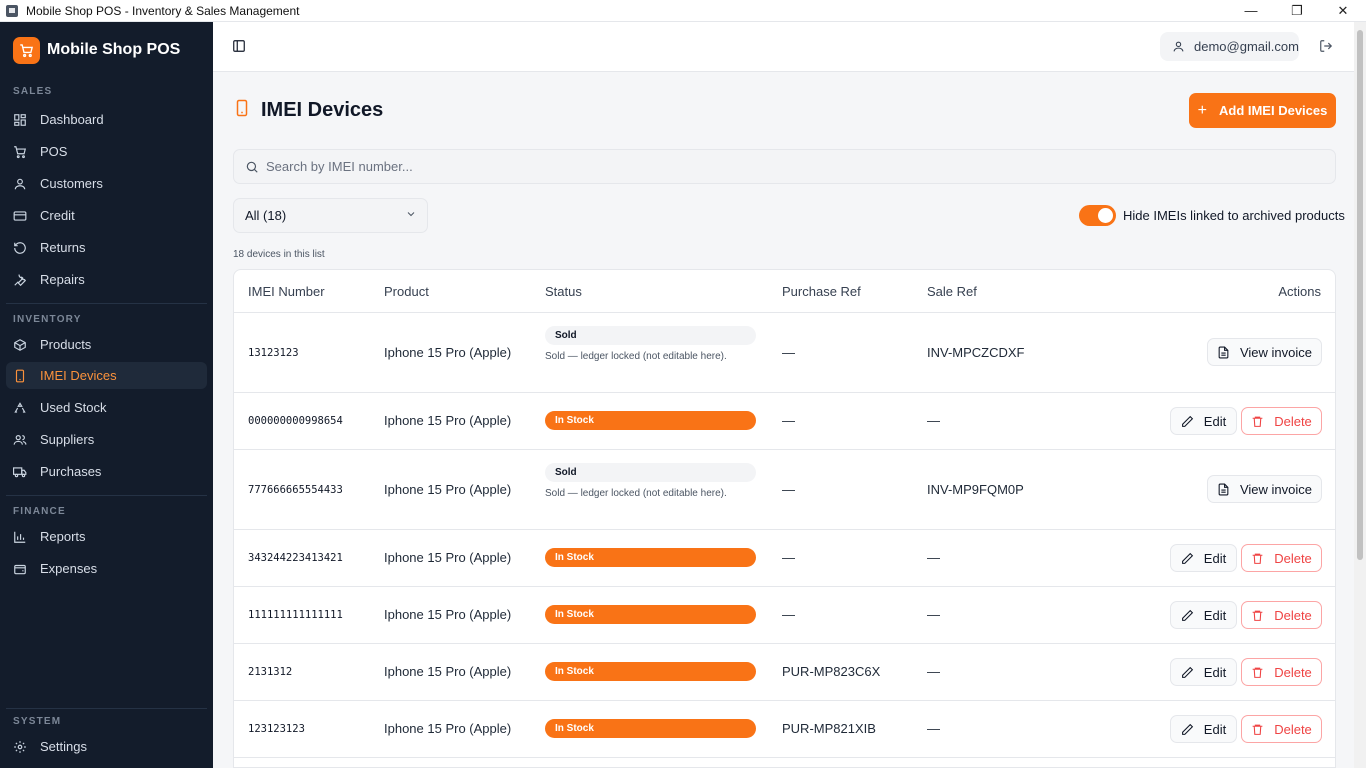  Describe the element at coordinates (106, 279) in the screenshot. I see `sidebar-item-repairs: Repairs` at that location.